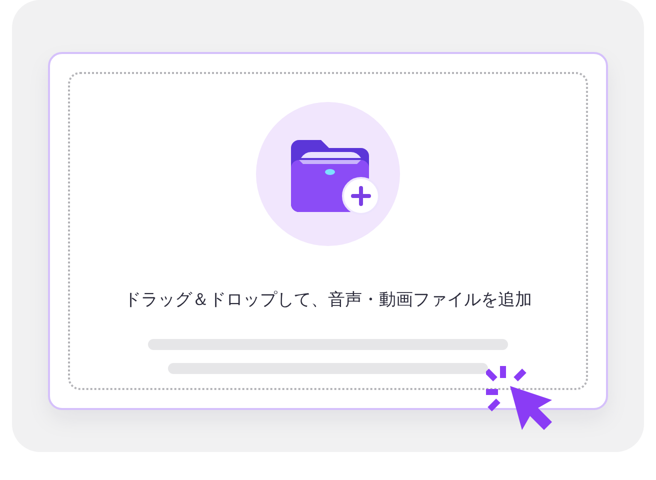 This screenshot has height=480, width=656. What do you see at coordinates (328, 300) in the screenshot?
I see `upload-instruction: ドラッグ＆ドロップして、音声・動画ファイルを追加` at bounding box center [328, 300].